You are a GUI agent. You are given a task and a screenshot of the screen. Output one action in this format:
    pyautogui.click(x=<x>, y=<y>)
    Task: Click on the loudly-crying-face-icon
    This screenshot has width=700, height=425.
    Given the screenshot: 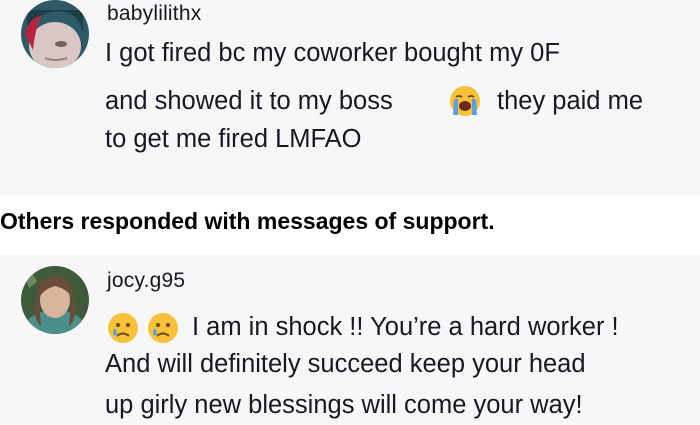 What is the action you would take?
    pyautogui.click(x=465, y=103)
    